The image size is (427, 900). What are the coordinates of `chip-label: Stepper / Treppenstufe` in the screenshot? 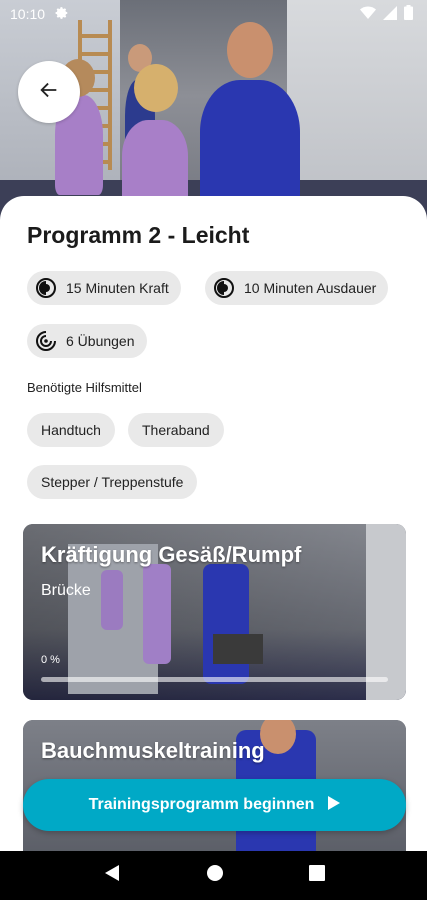 It's located at (112, 482).